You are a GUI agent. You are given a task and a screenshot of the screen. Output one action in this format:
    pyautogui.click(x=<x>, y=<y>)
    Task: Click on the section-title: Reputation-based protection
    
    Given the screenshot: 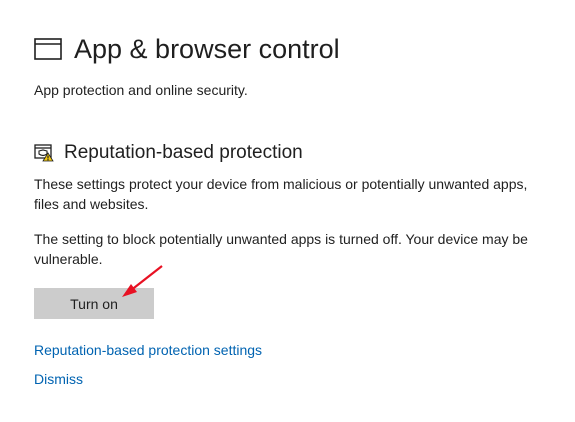 What is the action you would take?
    pyautogui.click(x=183, y=152)
    